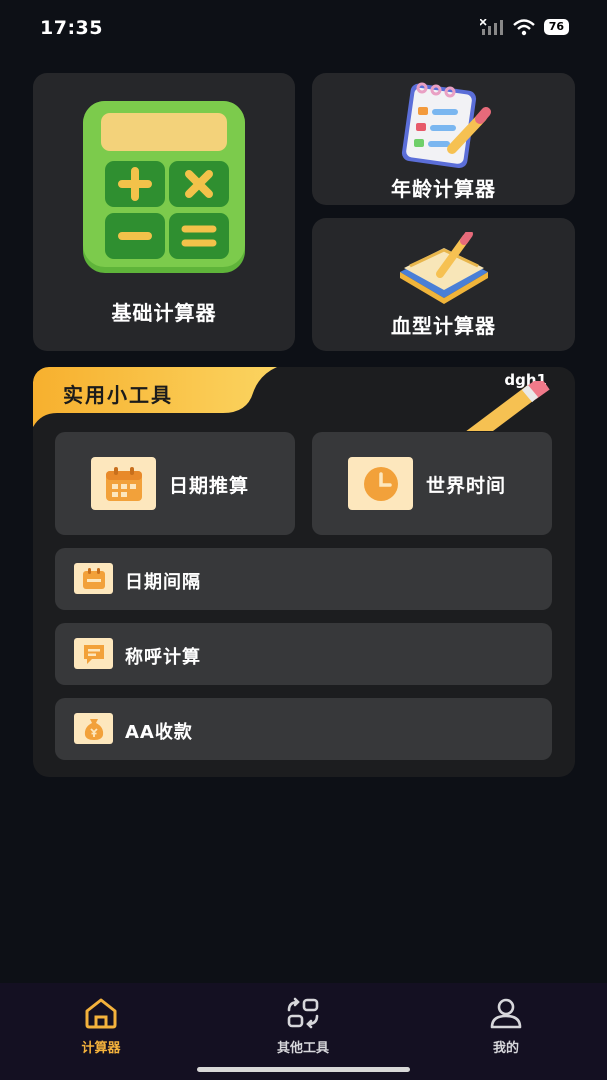  I want to click on basic-calculator-card: 基础计算器, so click(164, 212).